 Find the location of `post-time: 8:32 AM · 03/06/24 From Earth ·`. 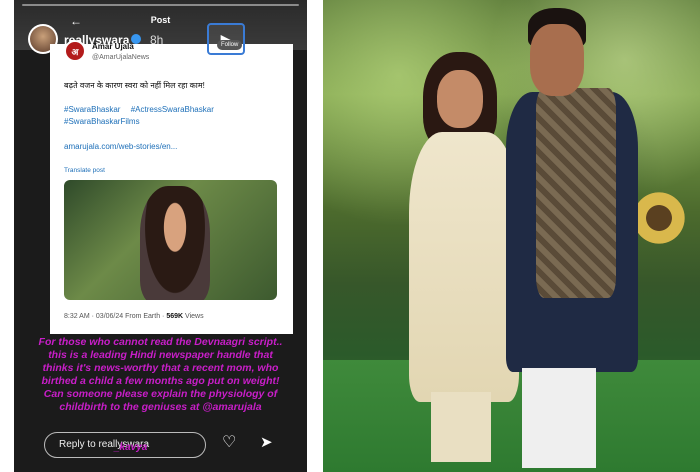

post-time: 8:32 AM · 03/06/24 From Earth · is located at coordinates (114, 316).